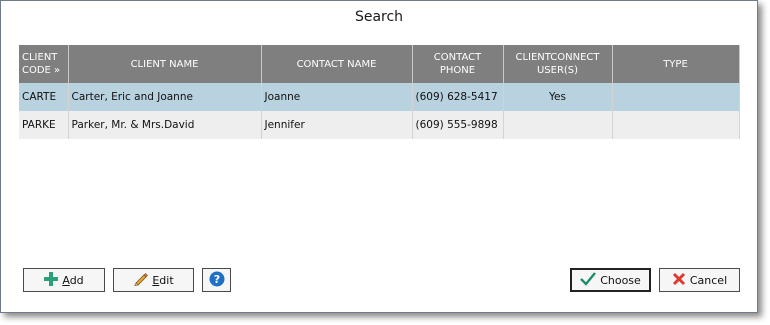  What do you see at coordinates (620, 280) in the screenshot?
I see `choose-button-label: Choose` at bounding box center [620, 280].